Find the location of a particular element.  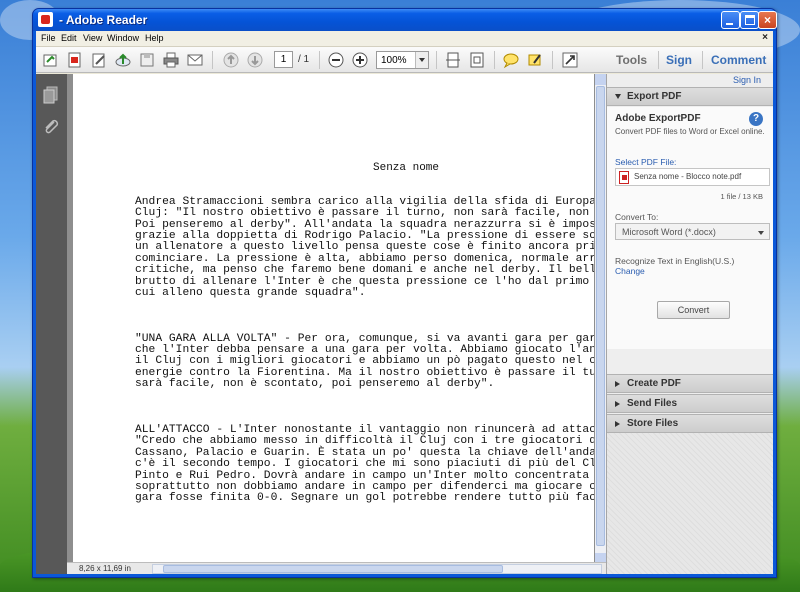

text-line: cui alleno questa grande squadra". is located at coordinates (250, 293).